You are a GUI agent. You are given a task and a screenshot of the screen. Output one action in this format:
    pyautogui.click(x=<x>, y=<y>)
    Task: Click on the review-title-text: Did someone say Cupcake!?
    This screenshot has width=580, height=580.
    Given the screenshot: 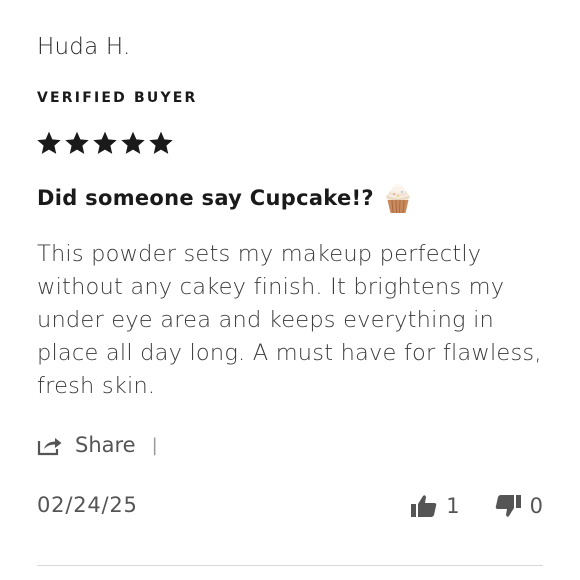 What is the action you would take?
    pyautogui.click(x=205, y=198)
    